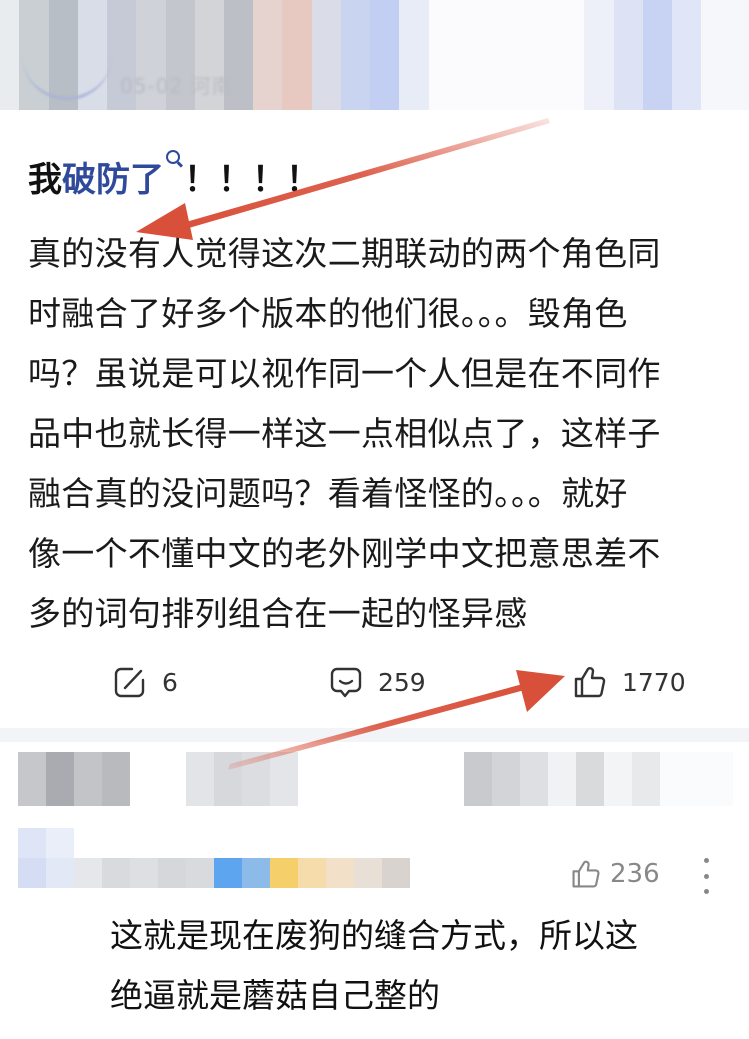  What do you see at coordinates (170, 682) in the screenshot?
I see `repost-count: 6` at bounding box center [170, 682].